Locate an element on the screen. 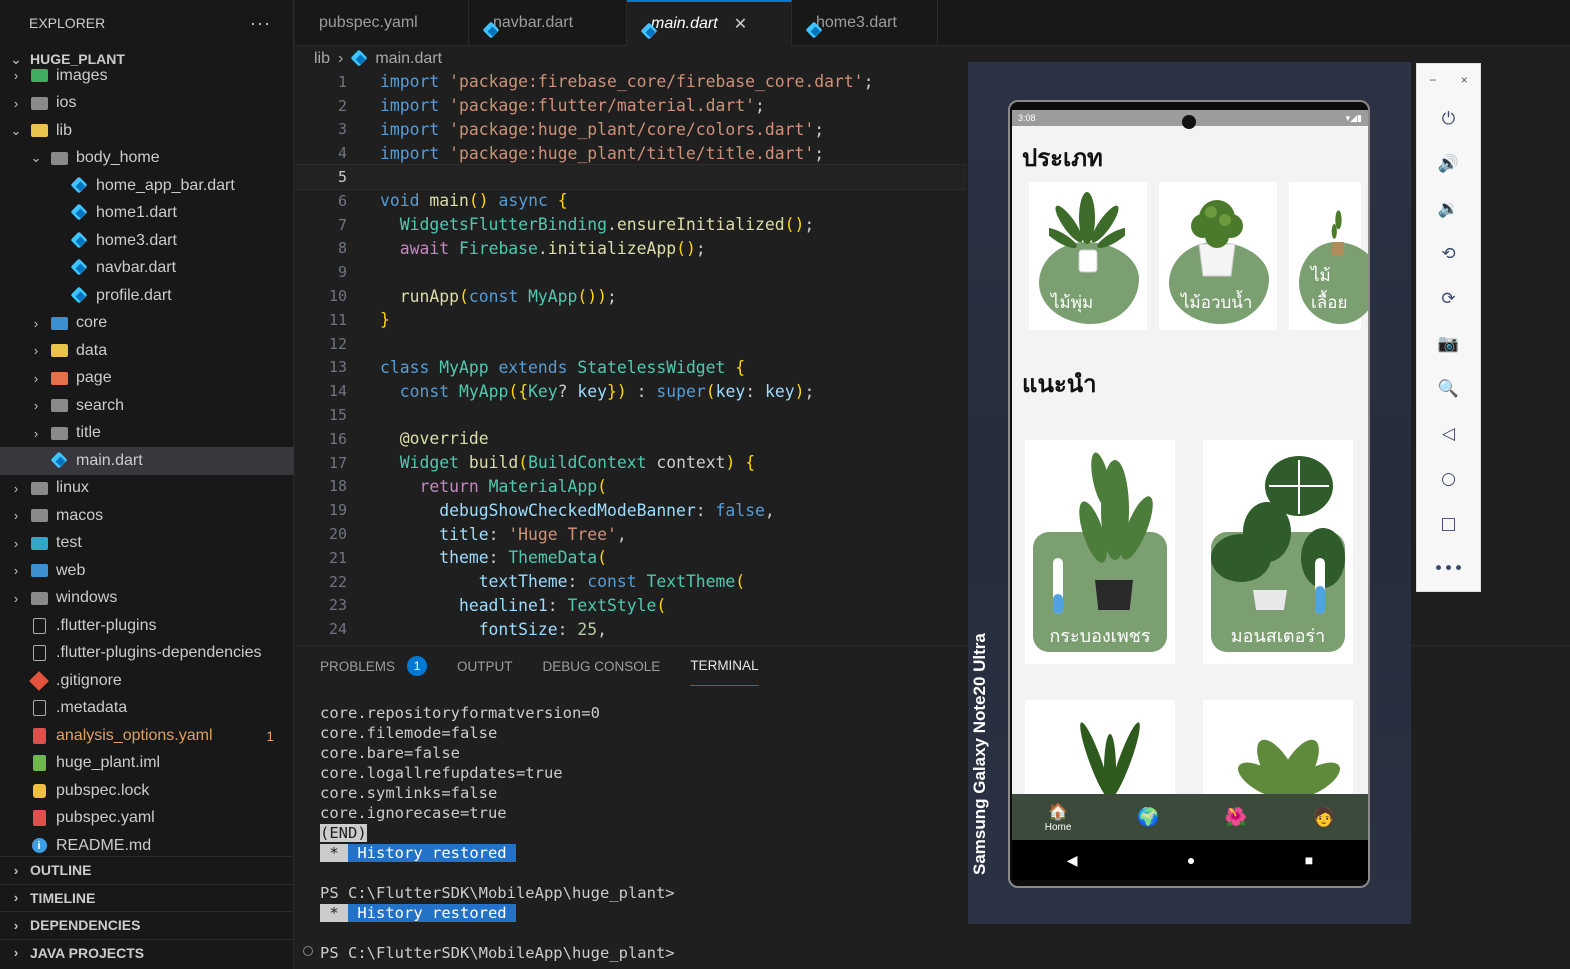 Image resolution: width=1570 pixels, height=969 pixels. more-button: ••• is located at coordinates (1448, 568).